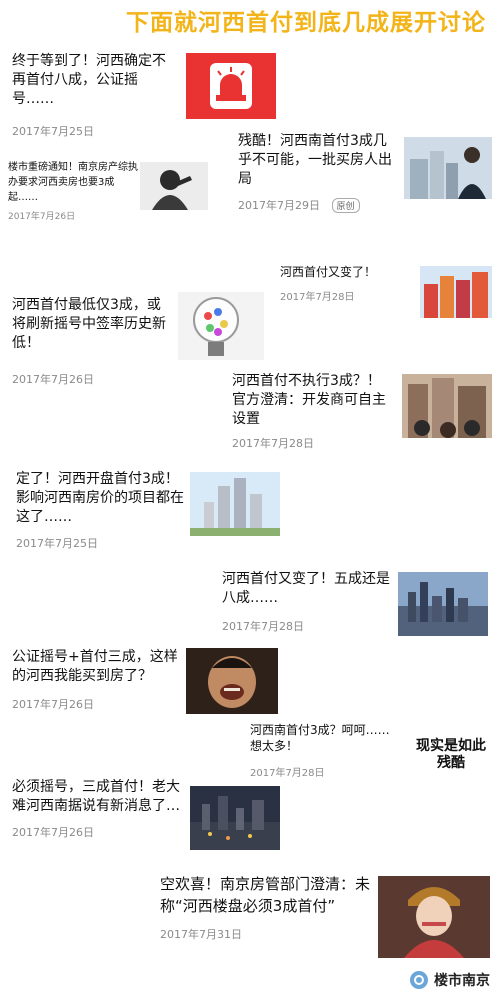  What do you see at coordinates (328, 272) in the screenshot?
I see `article-title: 河西首付又变了！` at bounding box center [328, 272].